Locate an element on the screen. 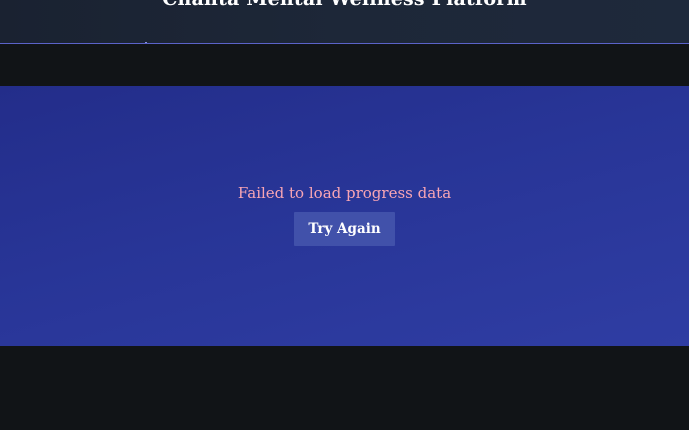  try-again-button: Try Again is located at coordinates (344, 229).